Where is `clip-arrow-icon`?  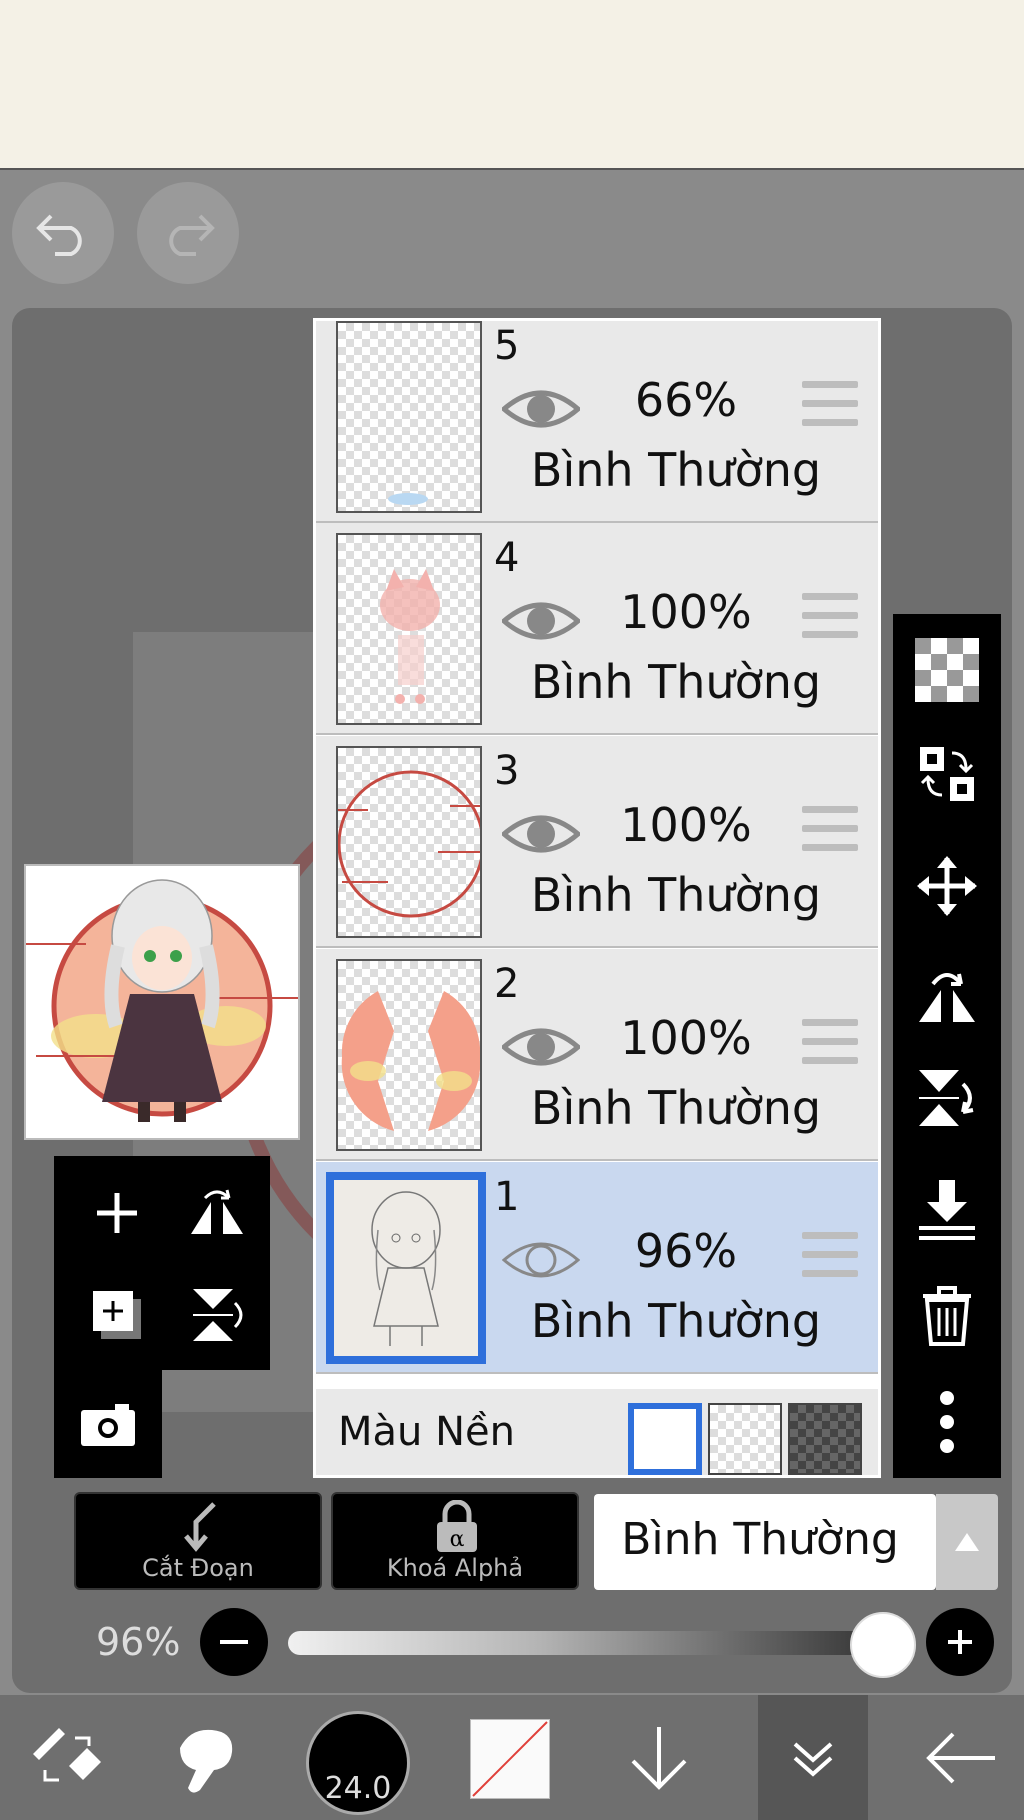 clip-arrow-icon is located at coordinates (200, 1527).